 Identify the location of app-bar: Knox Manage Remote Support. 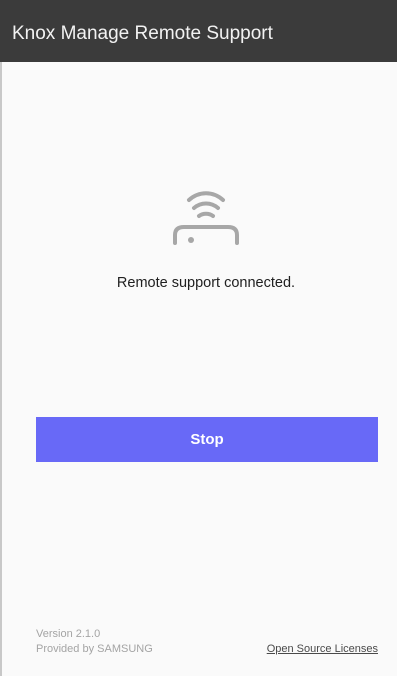
(198, 31).